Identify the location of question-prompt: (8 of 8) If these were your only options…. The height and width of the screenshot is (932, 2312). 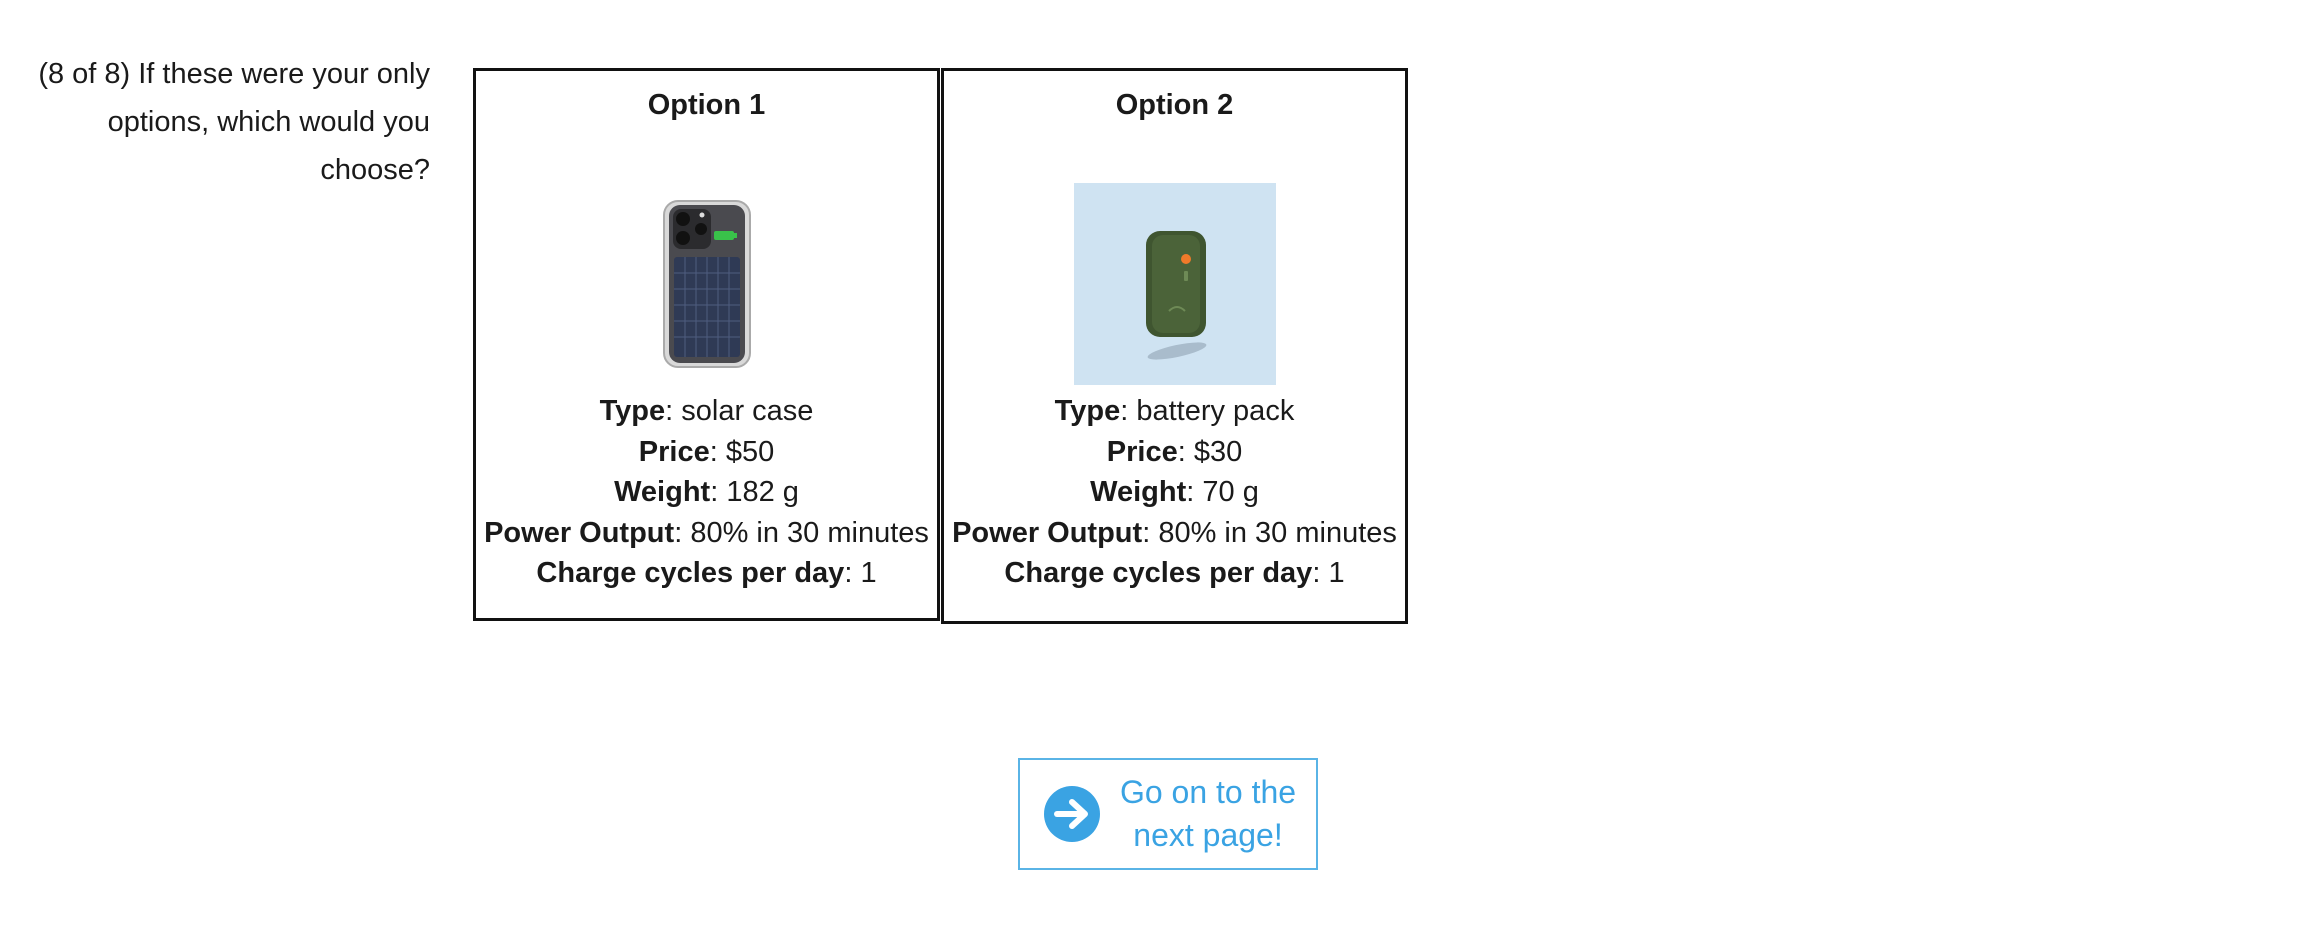
(234, 122).